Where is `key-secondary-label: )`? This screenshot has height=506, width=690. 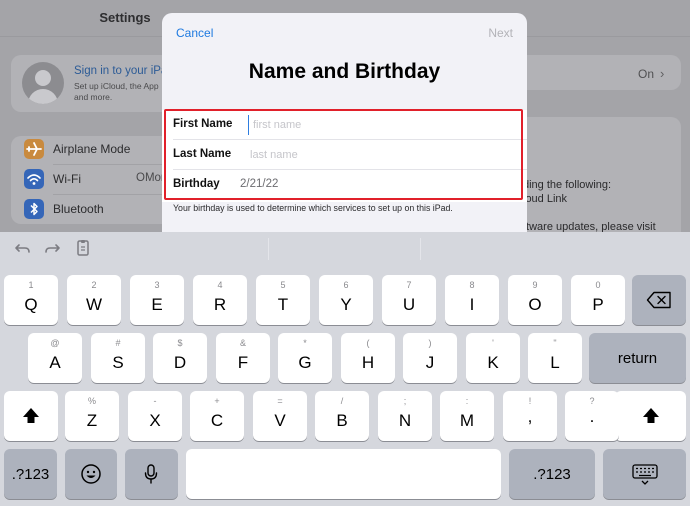 key-secondary-label: ) is located at coordinates (430, 343).